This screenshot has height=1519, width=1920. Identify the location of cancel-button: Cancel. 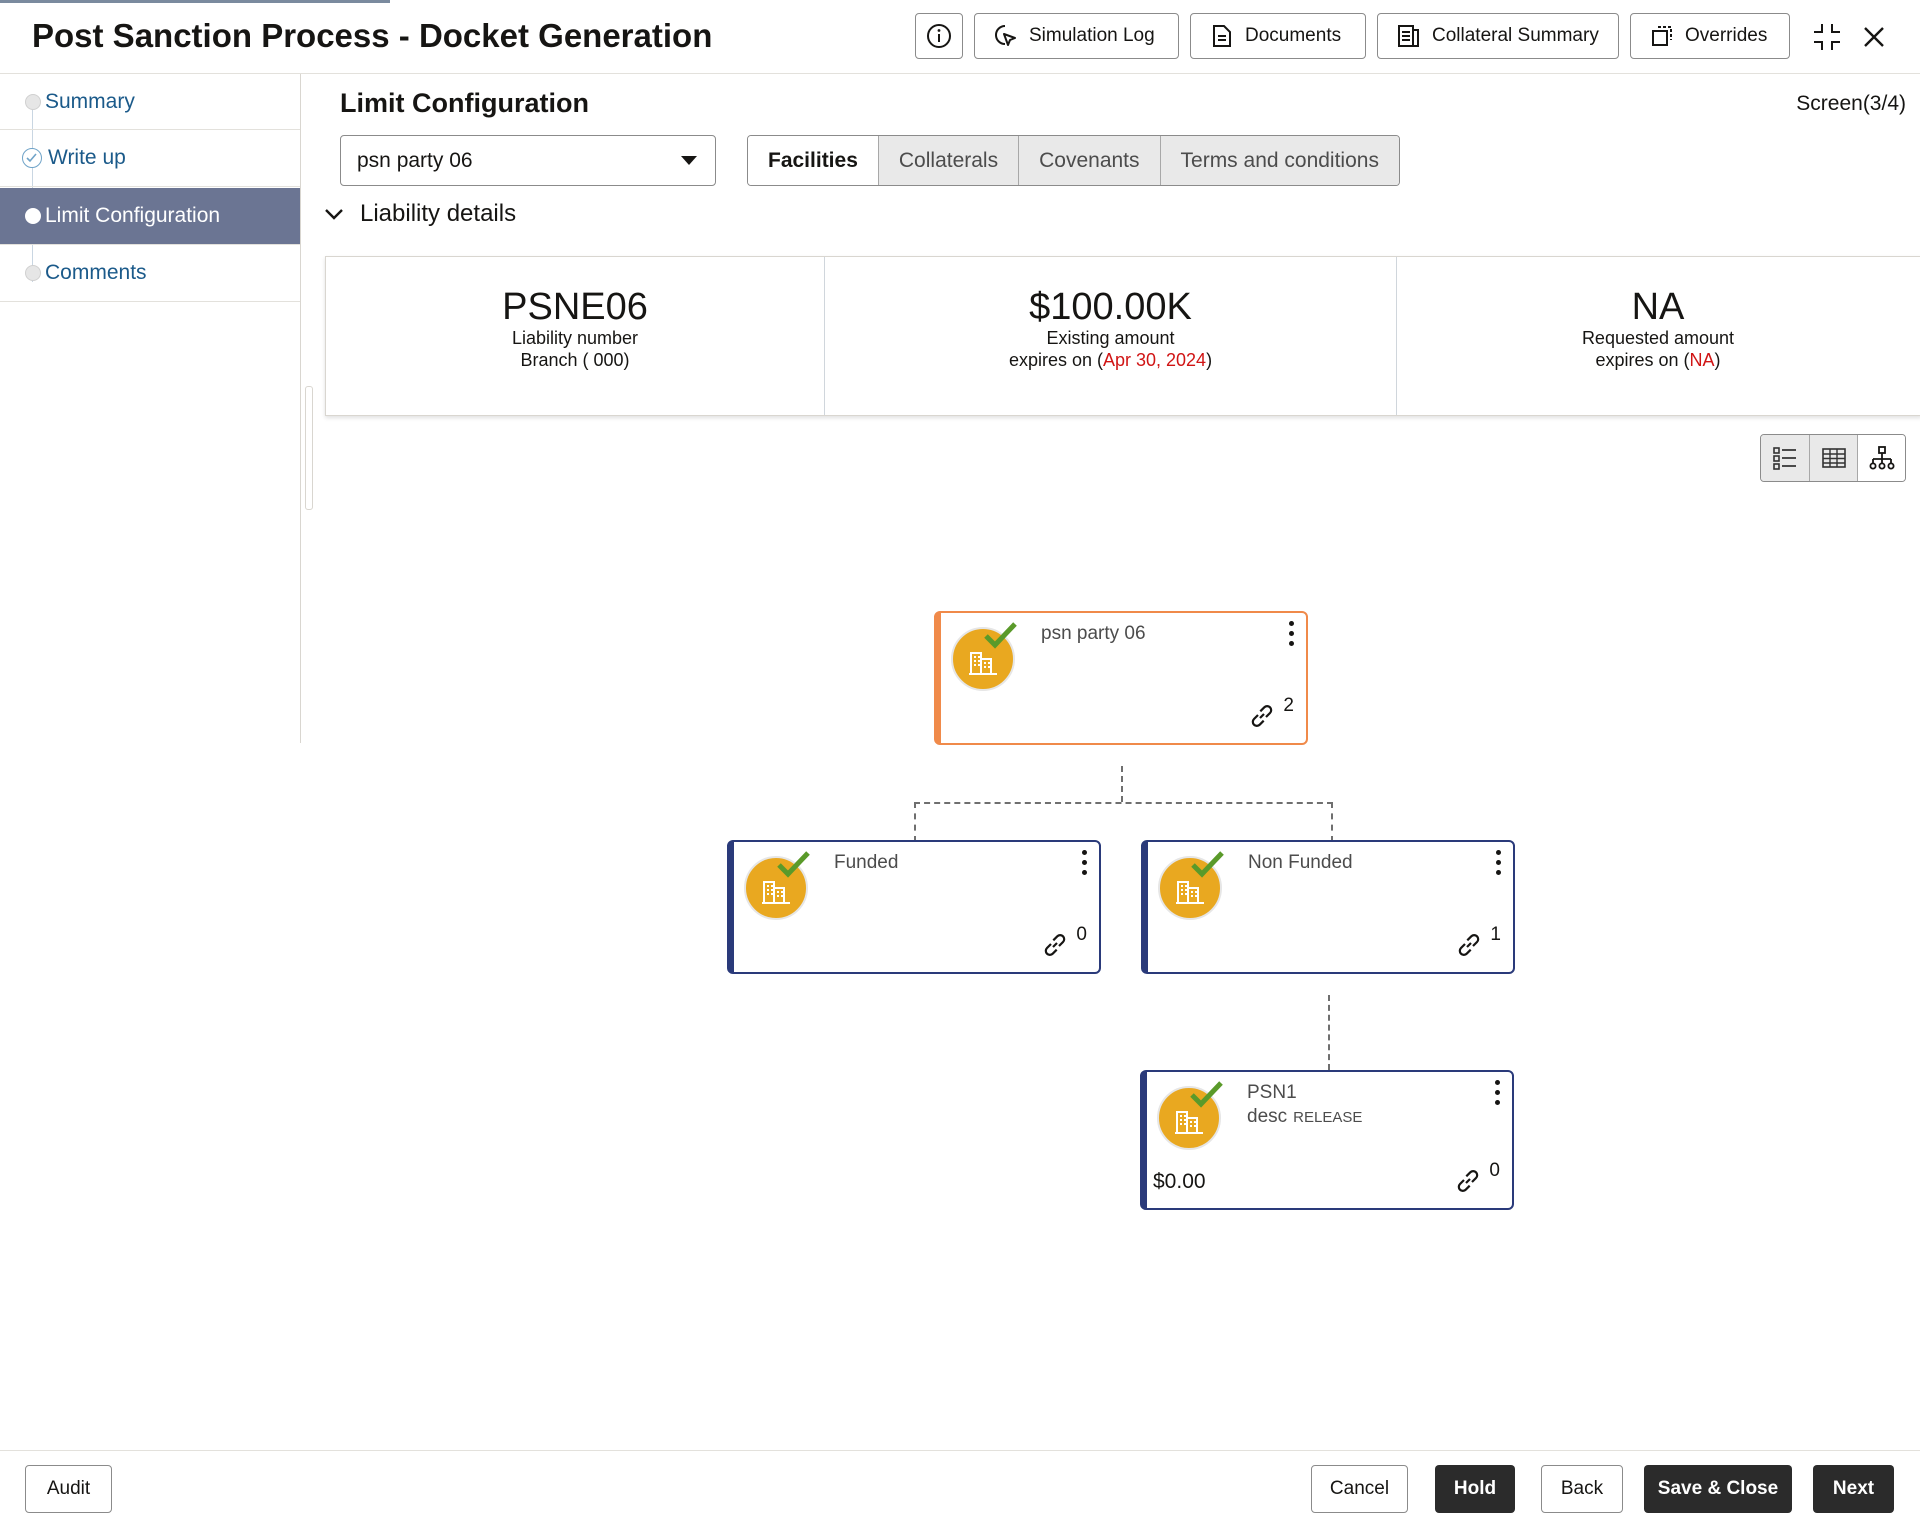
(1359, 1489).